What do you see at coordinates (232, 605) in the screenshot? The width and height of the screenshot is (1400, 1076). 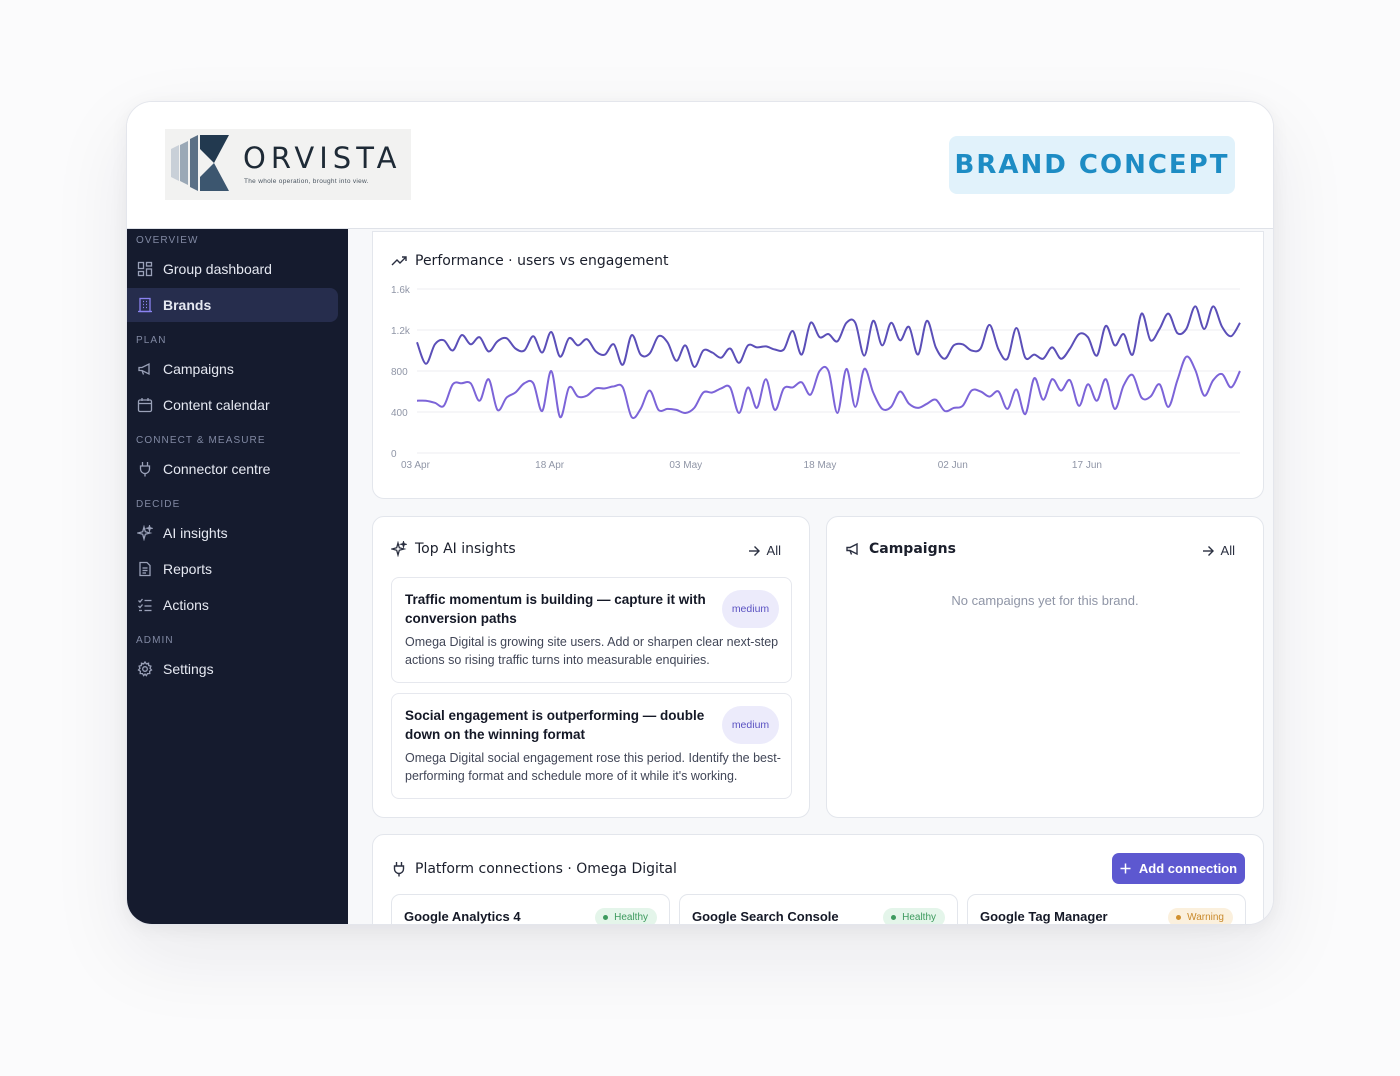 I see `sidebar-item-actions: Actions` at bounding box center [232, 605].